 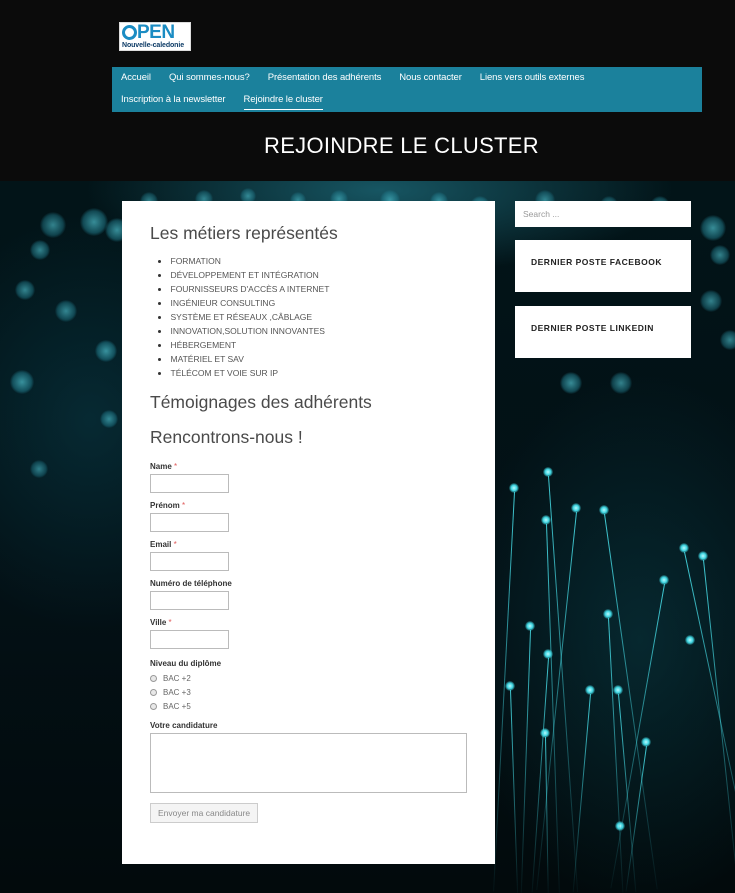 What do you see at coordinates (136, 77) in the screenshot?
I see `nav-item-accueil: Accueil` at bounding box center [136, 77].